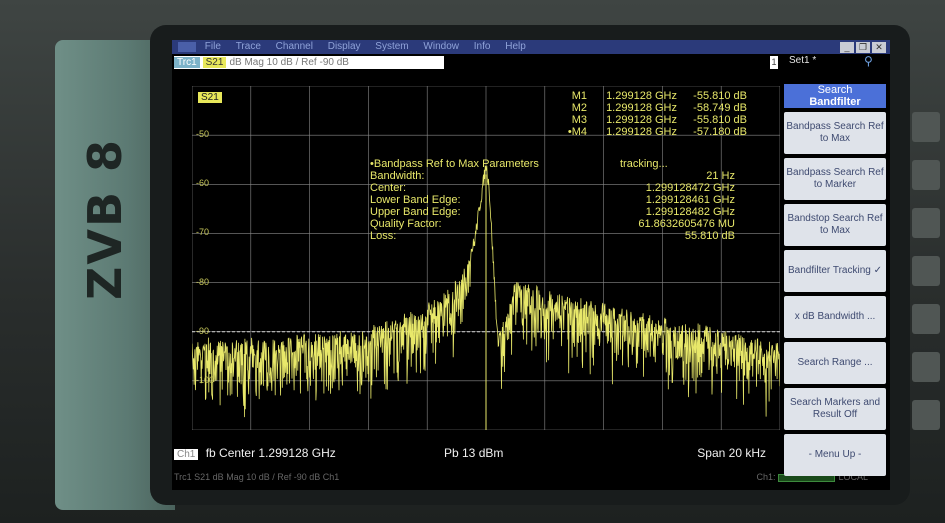  I want to click on param-row: Lower Band Edge: 1.299128461 GHz, so click(552, 200).